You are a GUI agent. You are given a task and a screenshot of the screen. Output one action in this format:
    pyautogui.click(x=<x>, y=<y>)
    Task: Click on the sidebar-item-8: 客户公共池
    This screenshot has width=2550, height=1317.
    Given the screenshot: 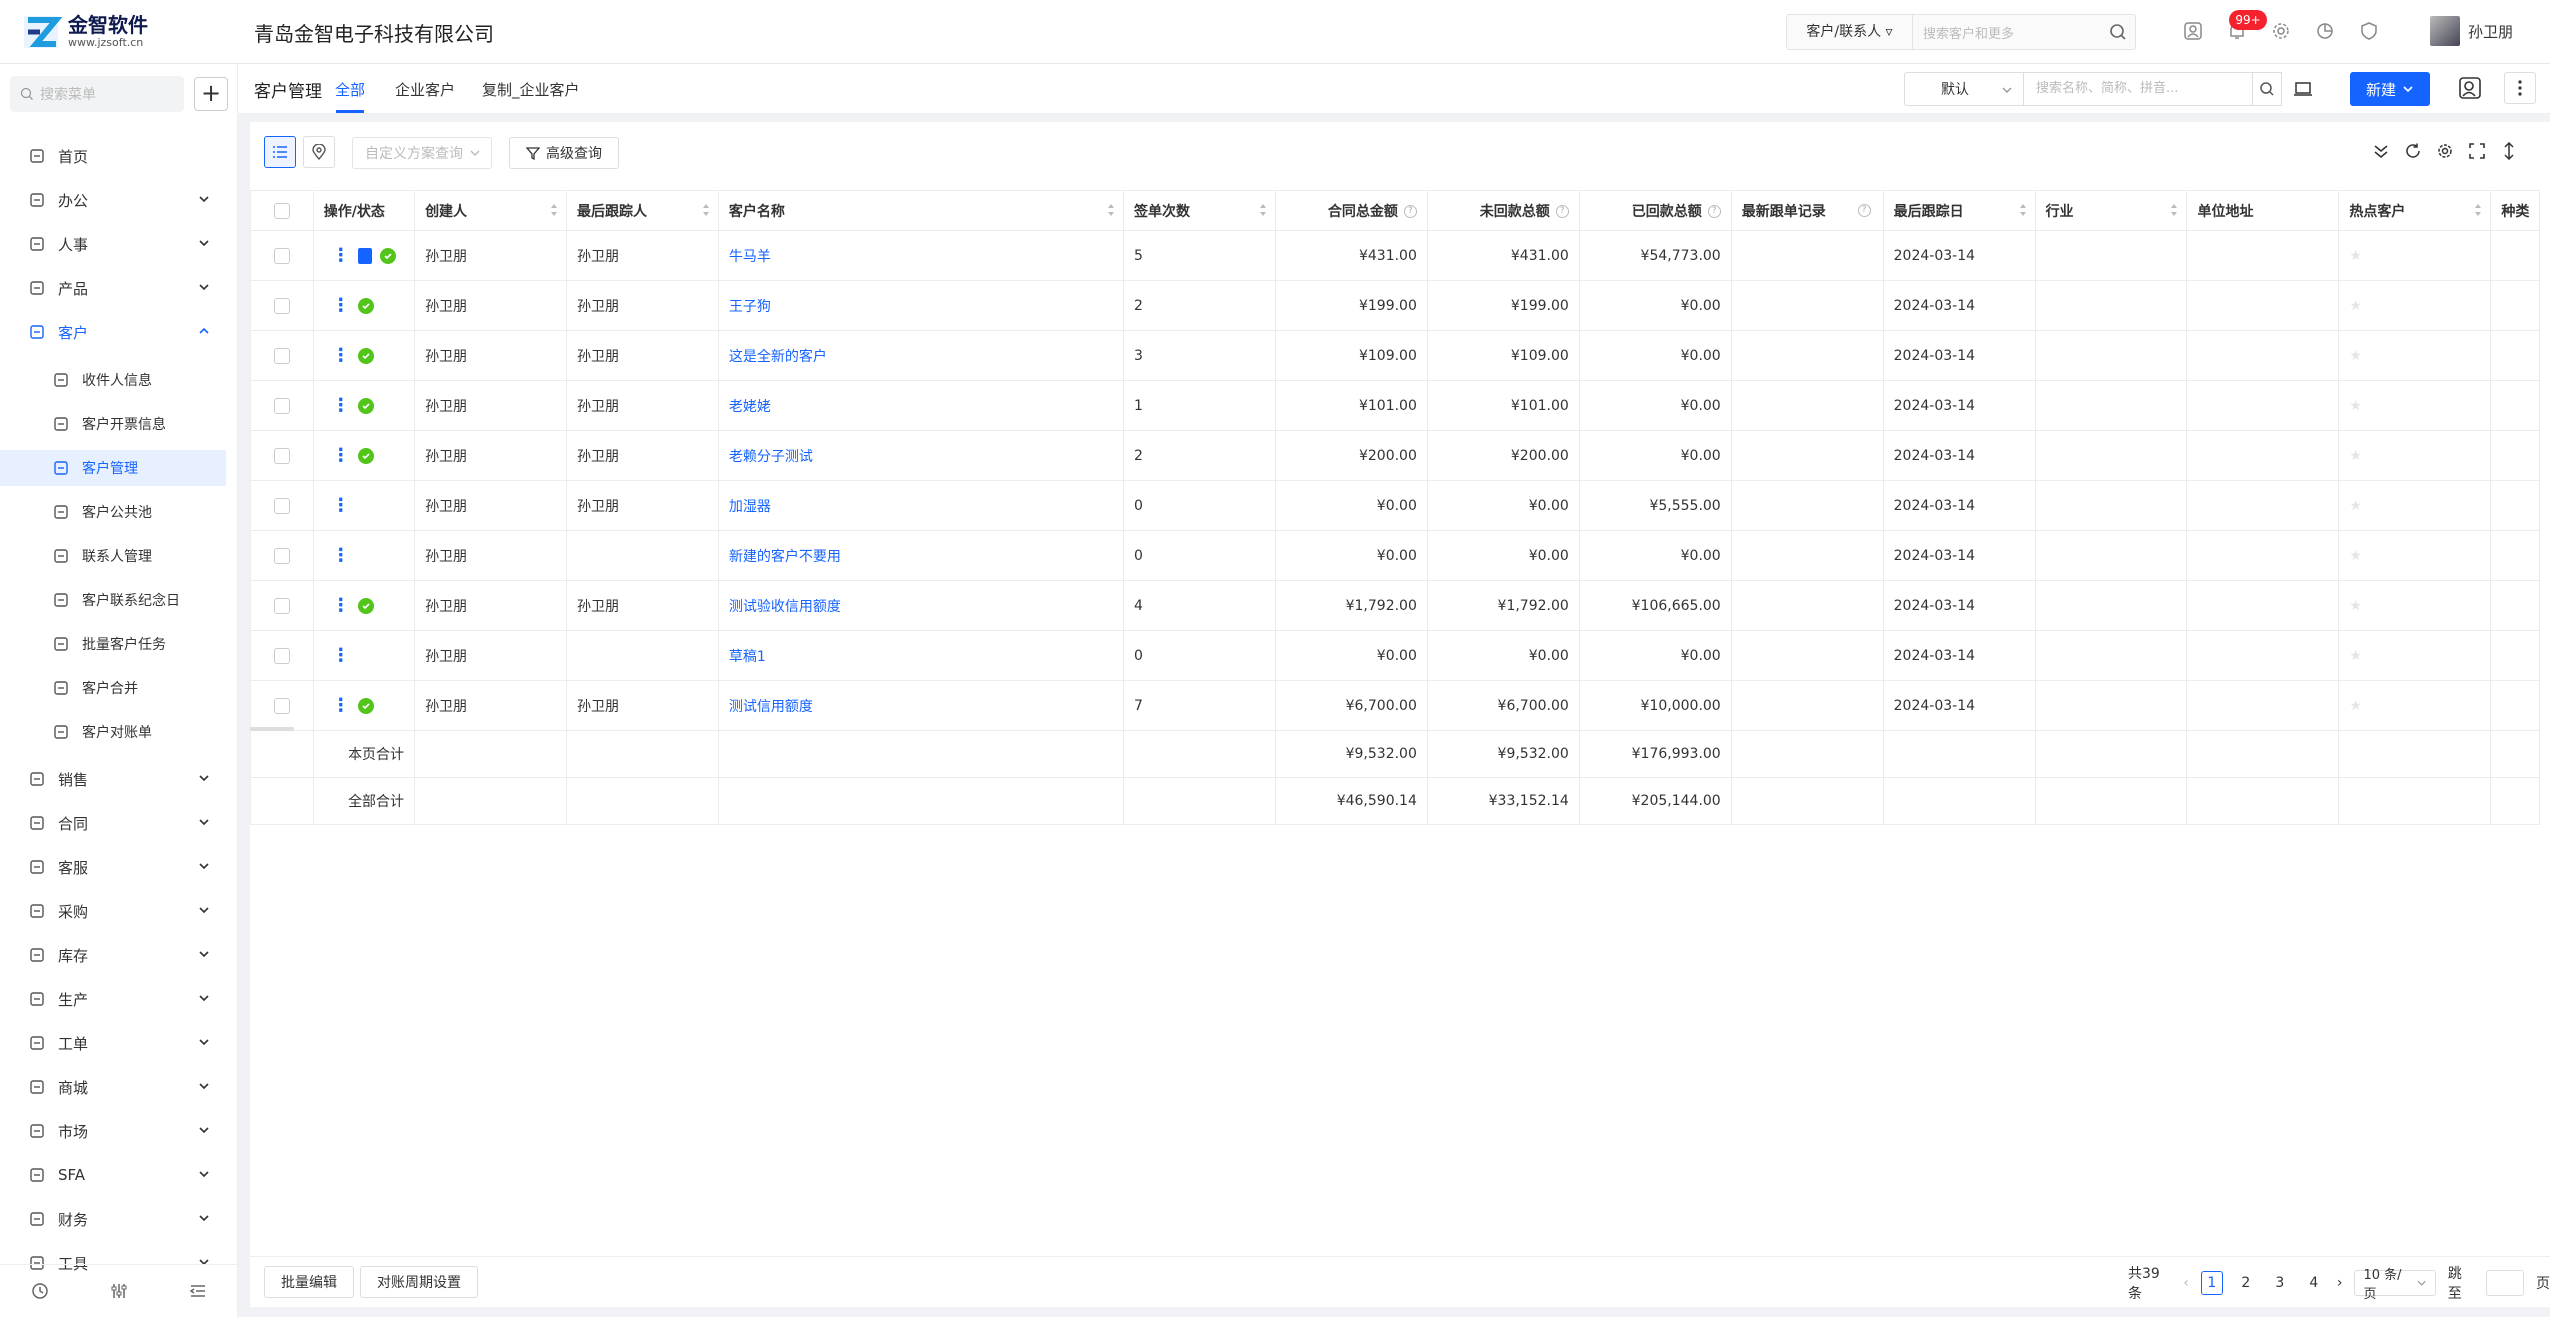 What is the action you would take?
    pyautogui.click(x=113, y=512)
    